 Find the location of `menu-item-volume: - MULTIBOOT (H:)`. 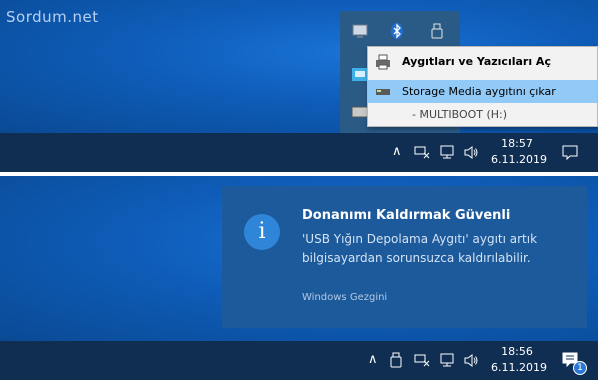

menu-item-volume: - MULTIBOOT (H:) is located at coordinates (482, 114).